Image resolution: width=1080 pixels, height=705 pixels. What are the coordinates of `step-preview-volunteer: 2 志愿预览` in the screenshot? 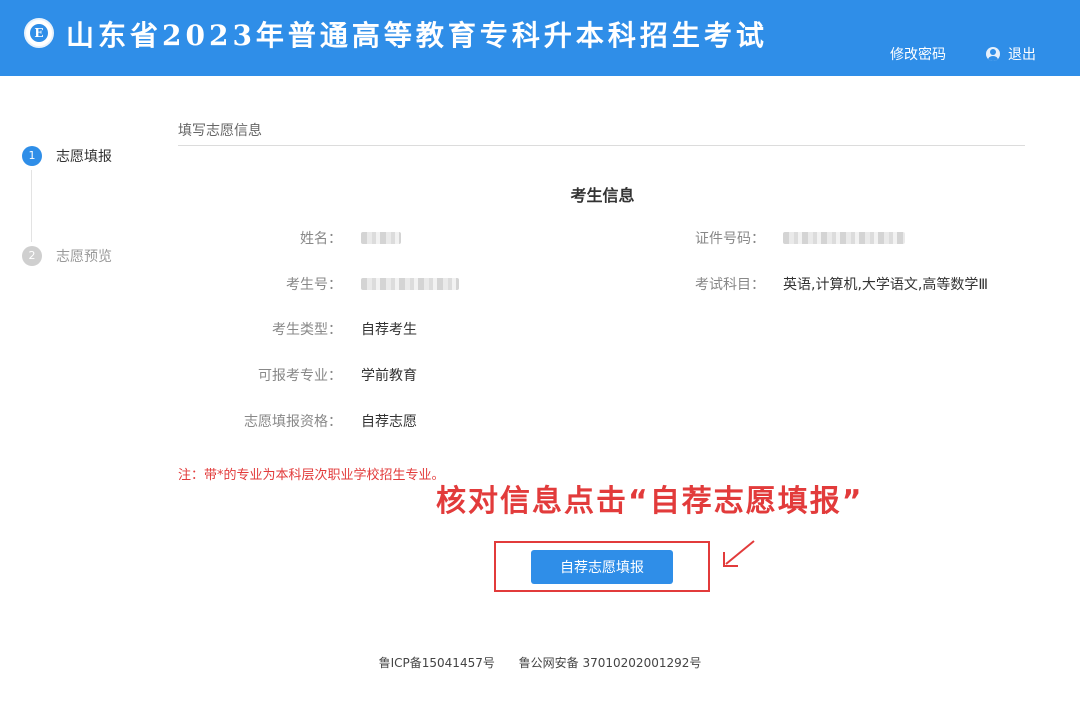 It's located at (67, 256).